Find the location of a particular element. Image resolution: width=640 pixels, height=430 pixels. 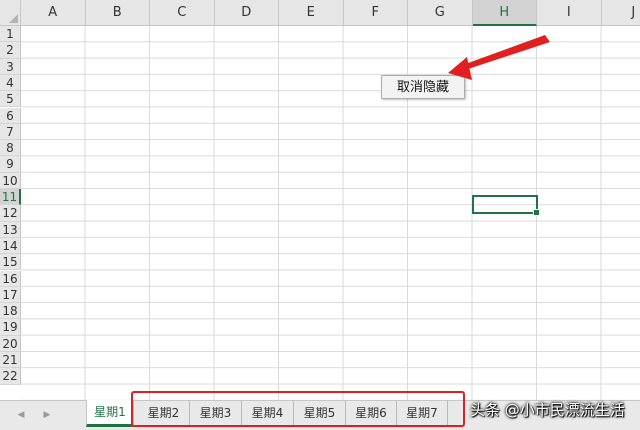

sheet-tab-2: 星期2 is located at coordinates (164, 414).